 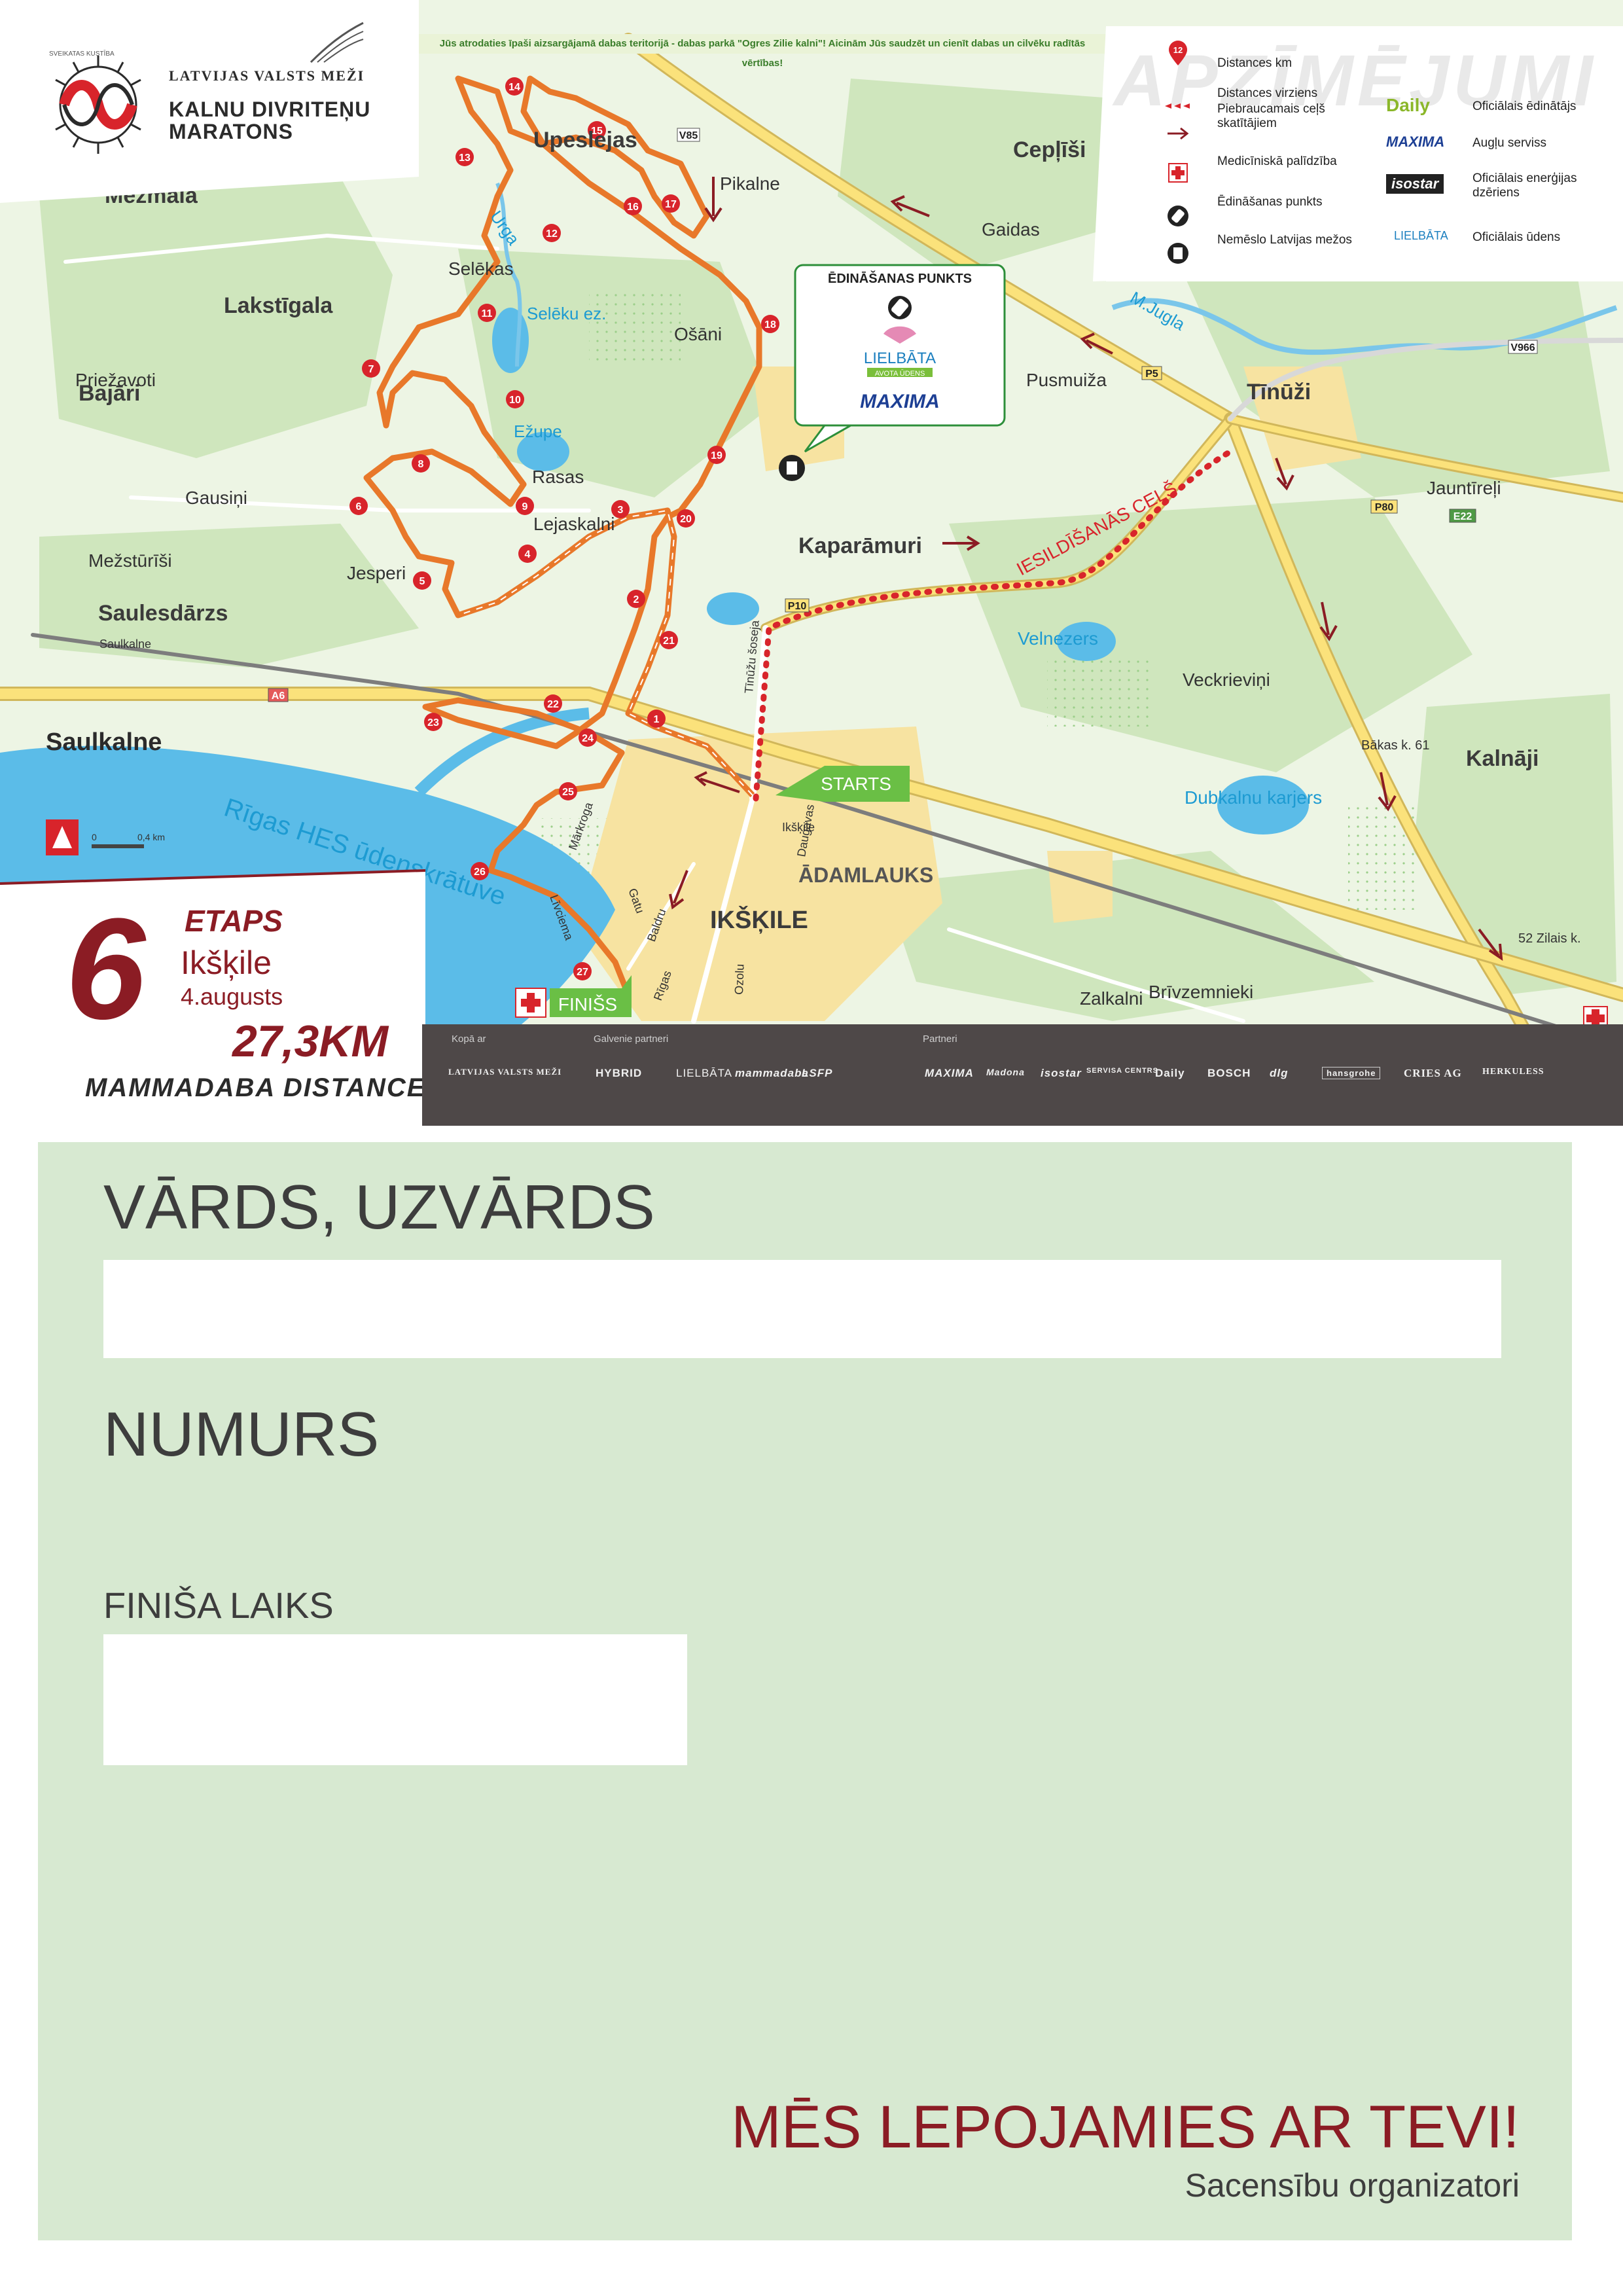 I want to click on svg-text: Gaidas, so click(x=1011, y=229).